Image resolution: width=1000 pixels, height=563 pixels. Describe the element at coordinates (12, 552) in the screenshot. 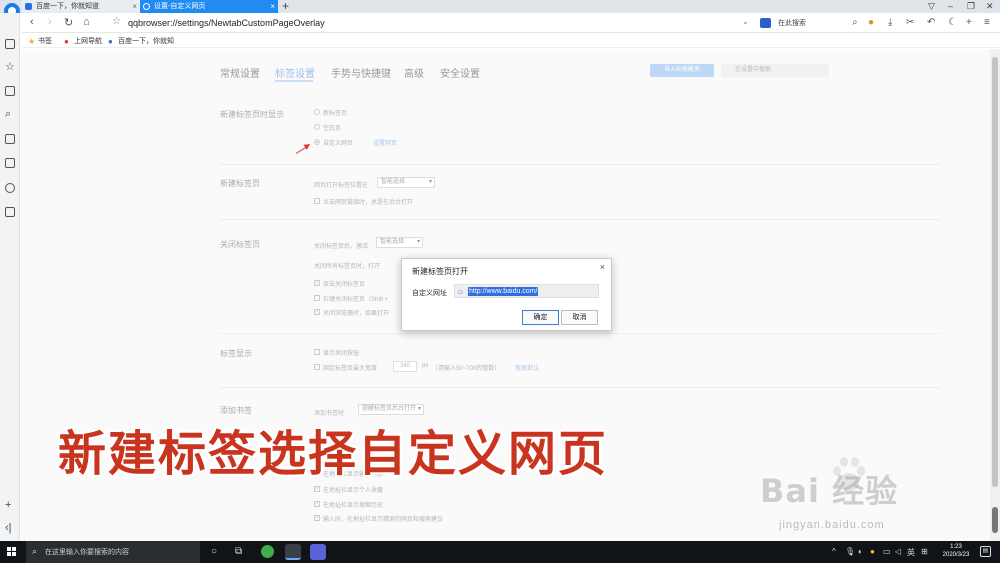

I see `windows-start-icon` at that location.